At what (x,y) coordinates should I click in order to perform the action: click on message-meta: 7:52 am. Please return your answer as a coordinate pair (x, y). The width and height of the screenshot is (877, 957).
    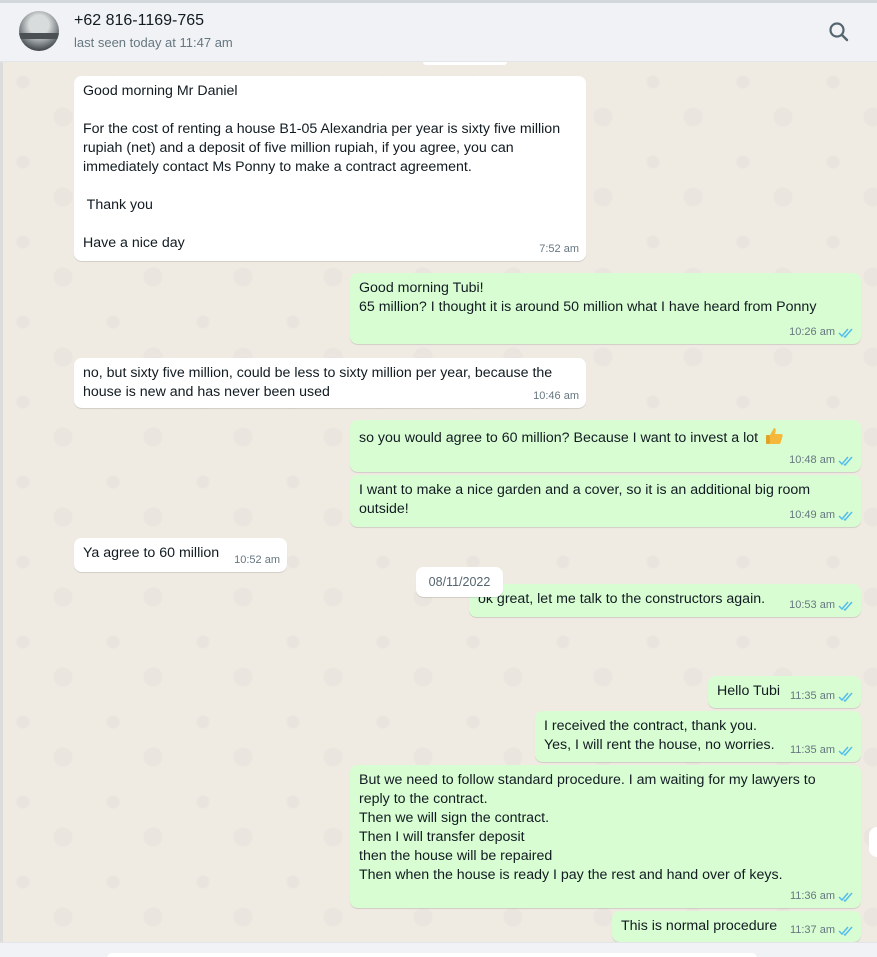
    Looking at the image, I should click on (559, 249).